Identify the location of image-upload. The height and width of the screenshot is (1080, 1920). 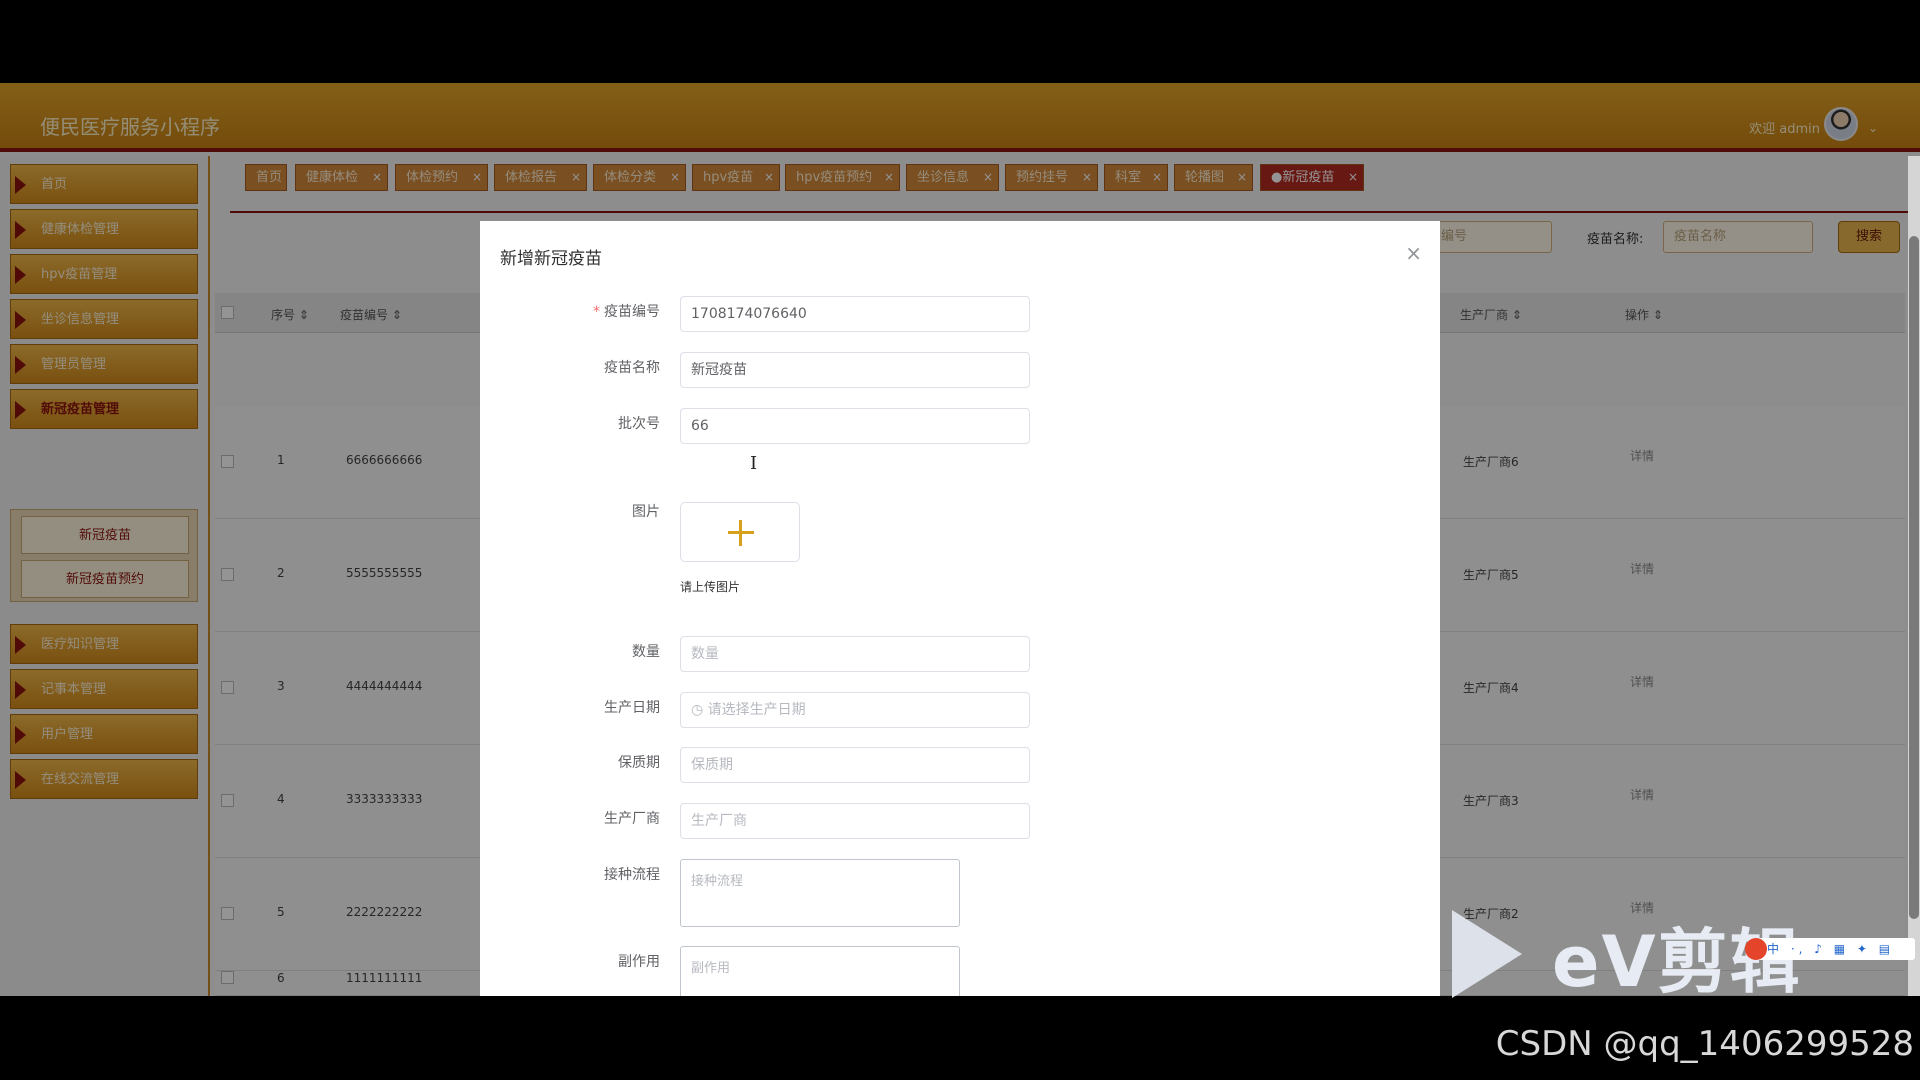
(740, 532).